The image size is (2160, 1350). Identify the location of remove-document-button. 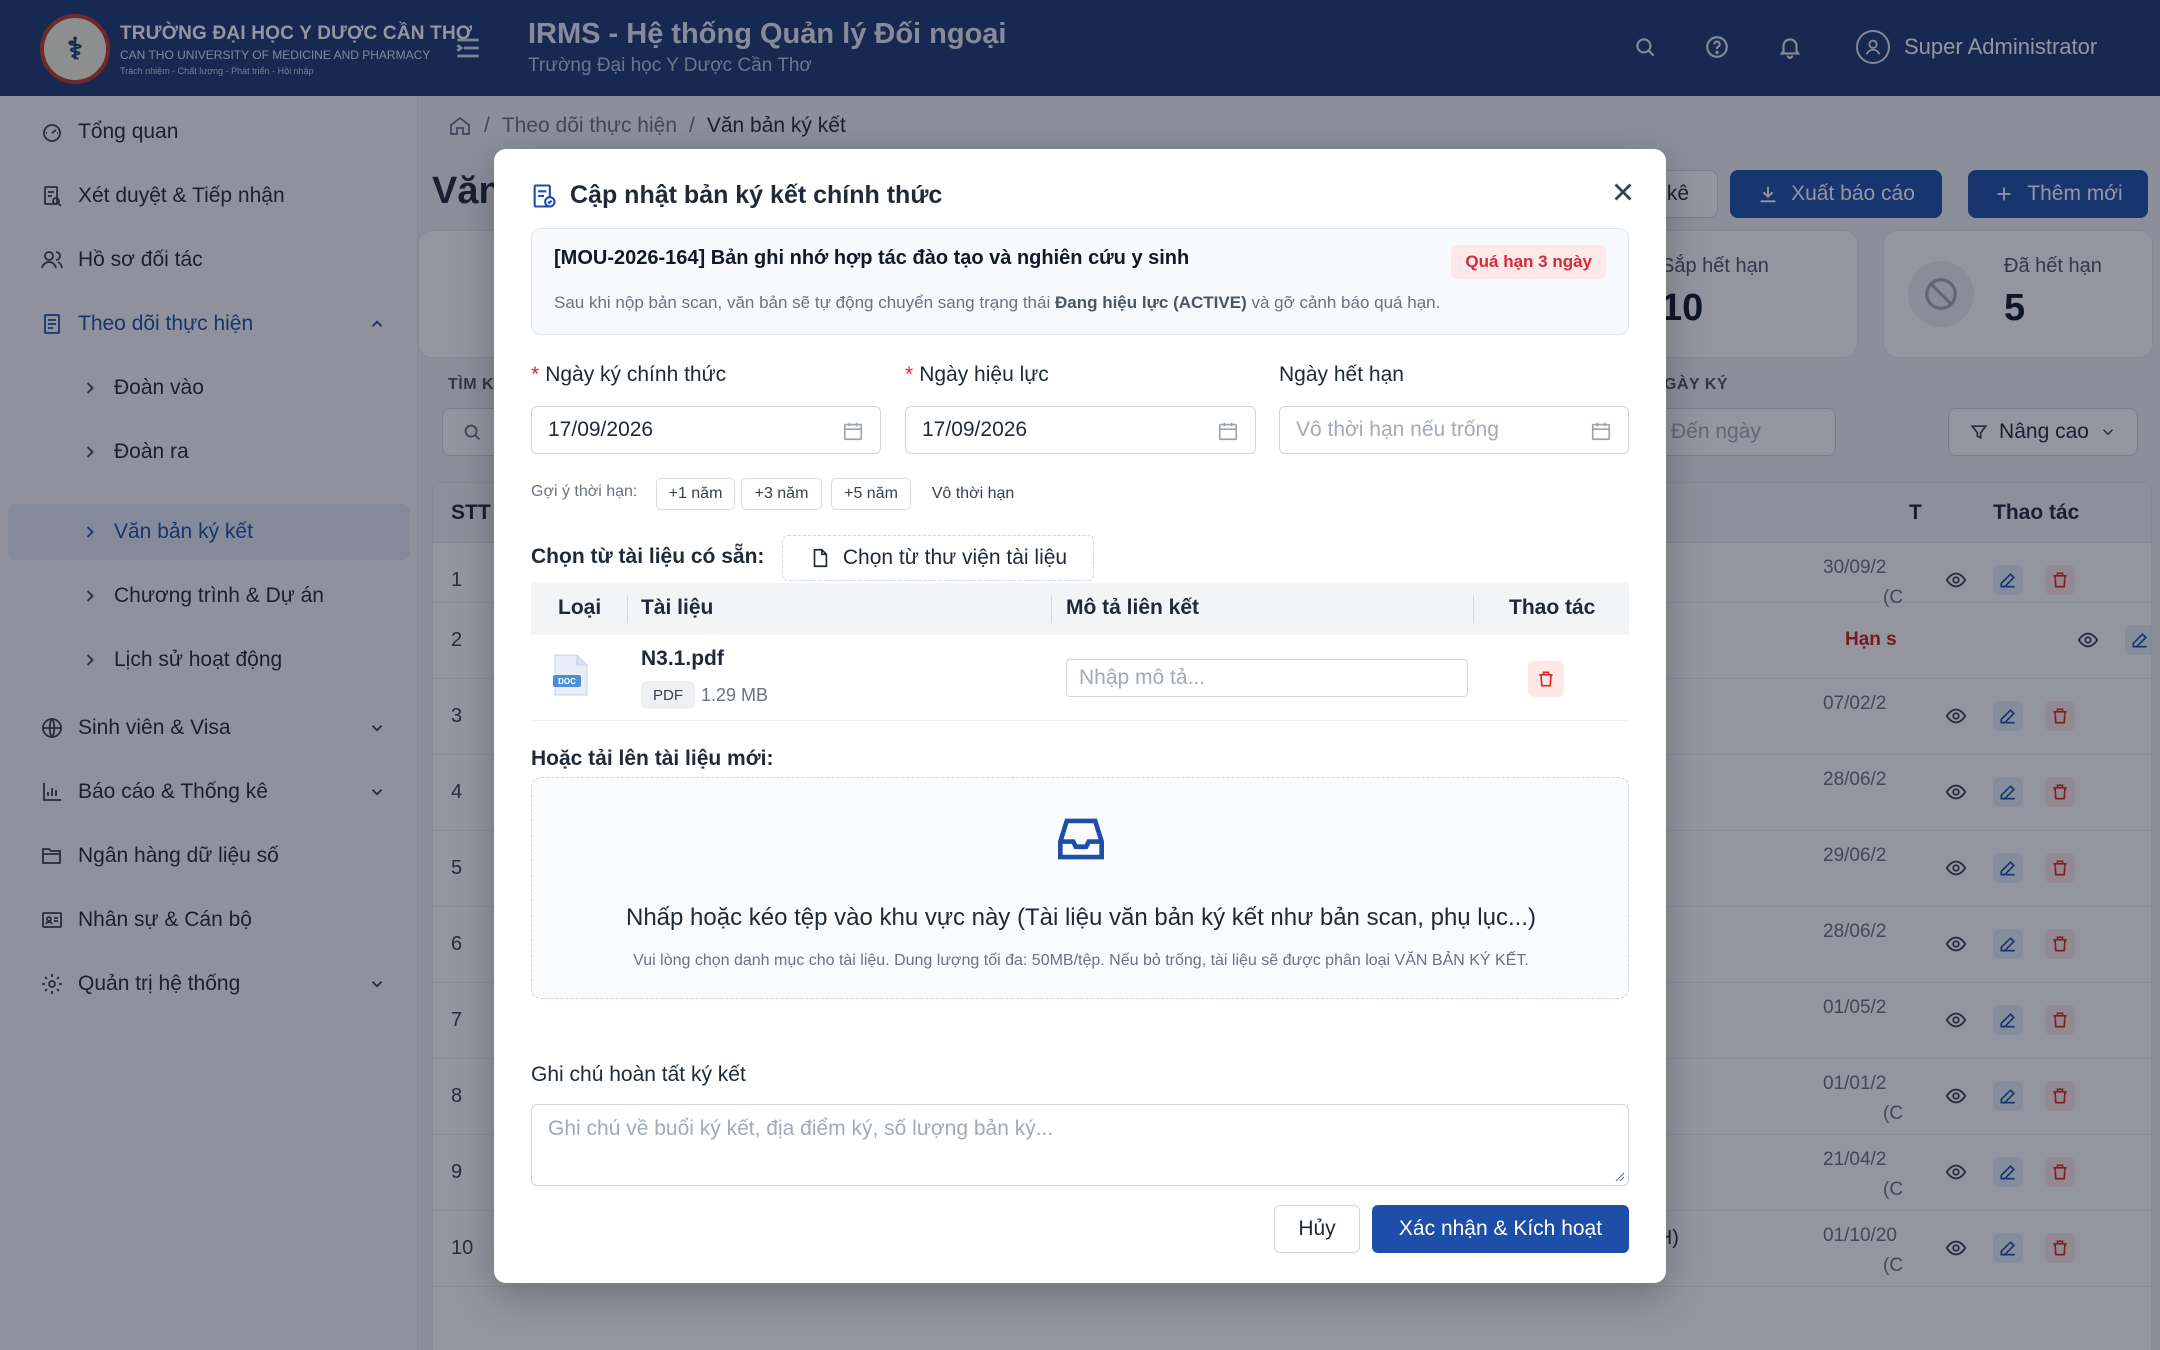
(1546, 679).